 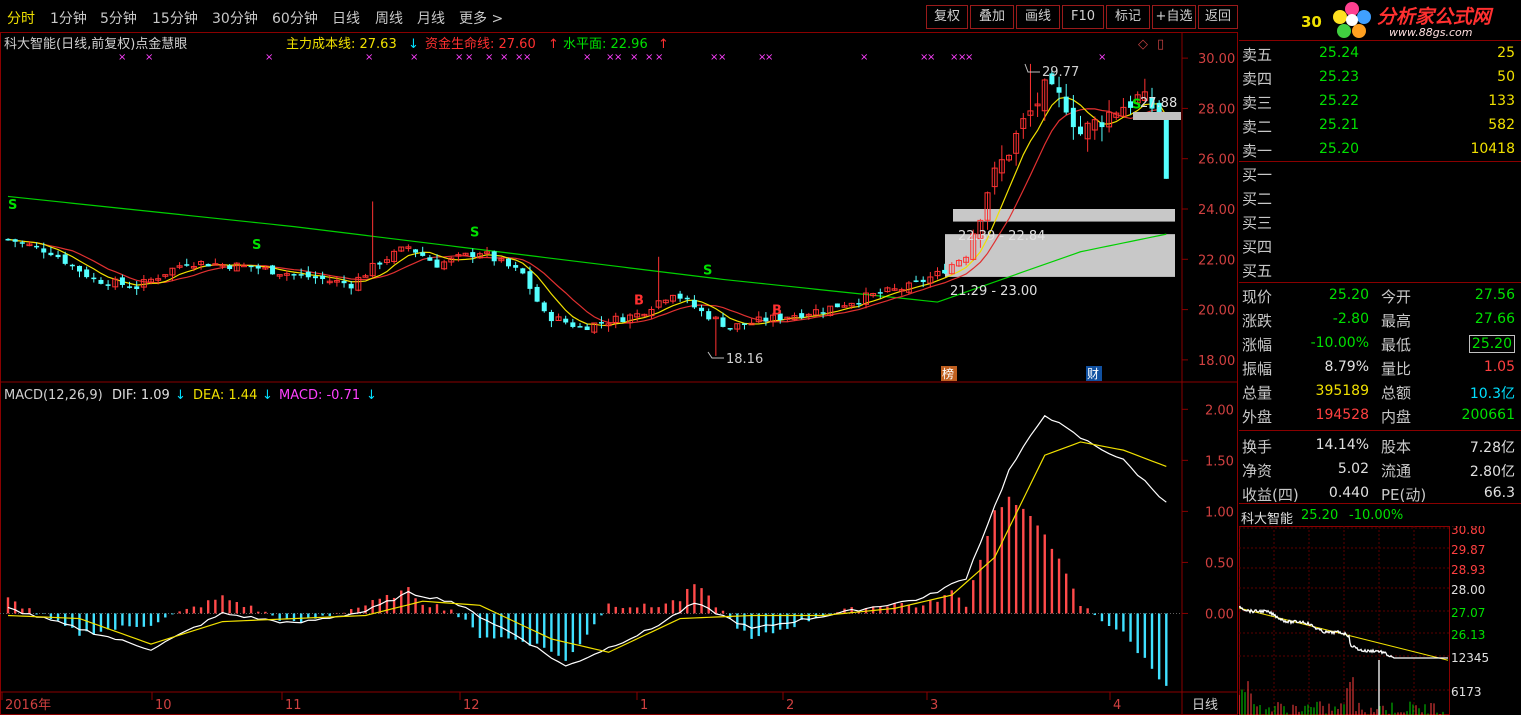 What do you see at coordinates (267, 395) in the screenshot?
I see `dea-arrow: ↓` at bounding box center [267, 395].